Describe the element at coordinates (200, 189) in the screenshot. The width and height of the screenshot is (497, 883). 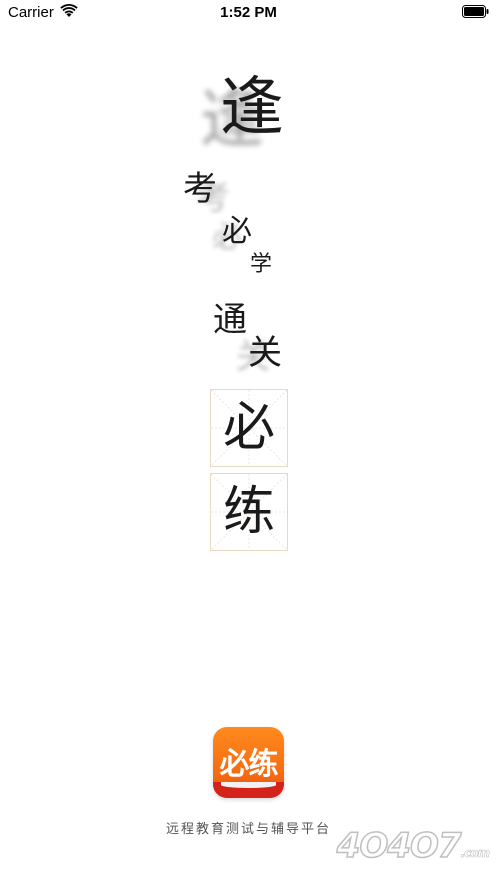
I see `char-kao: 考` at that location.